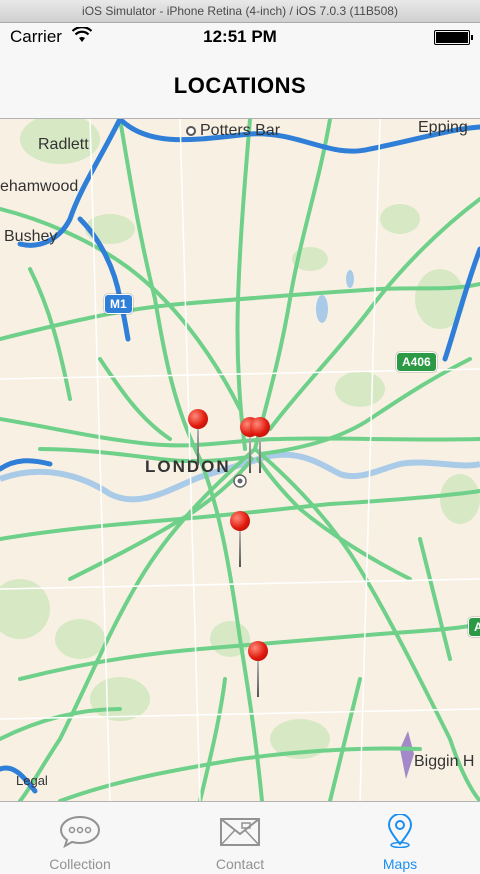 This screenshot has width=480, height=874. What do you see at coordinates (400, 864) in the screenshot?
I see `tab-label: Maps` at bounding box center [400, 864].